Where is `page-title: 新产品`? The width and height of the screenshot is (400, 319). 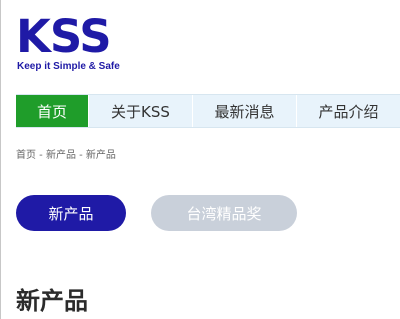 page-title: 新产品 is located at coordinates (52, 301).